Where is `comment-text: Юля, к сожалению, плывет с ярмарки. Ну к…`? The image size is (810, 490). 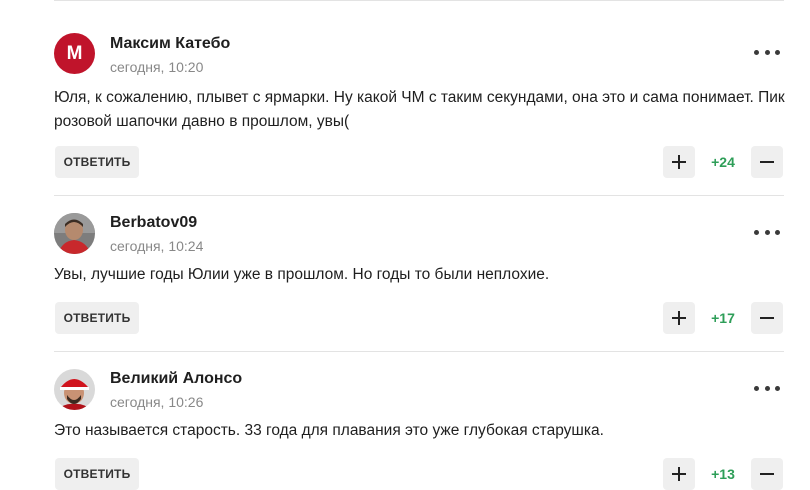 comment-text: Юля, к сожалению, плывет с ярмарки. Ну к… is located at coordinates (419, 109).